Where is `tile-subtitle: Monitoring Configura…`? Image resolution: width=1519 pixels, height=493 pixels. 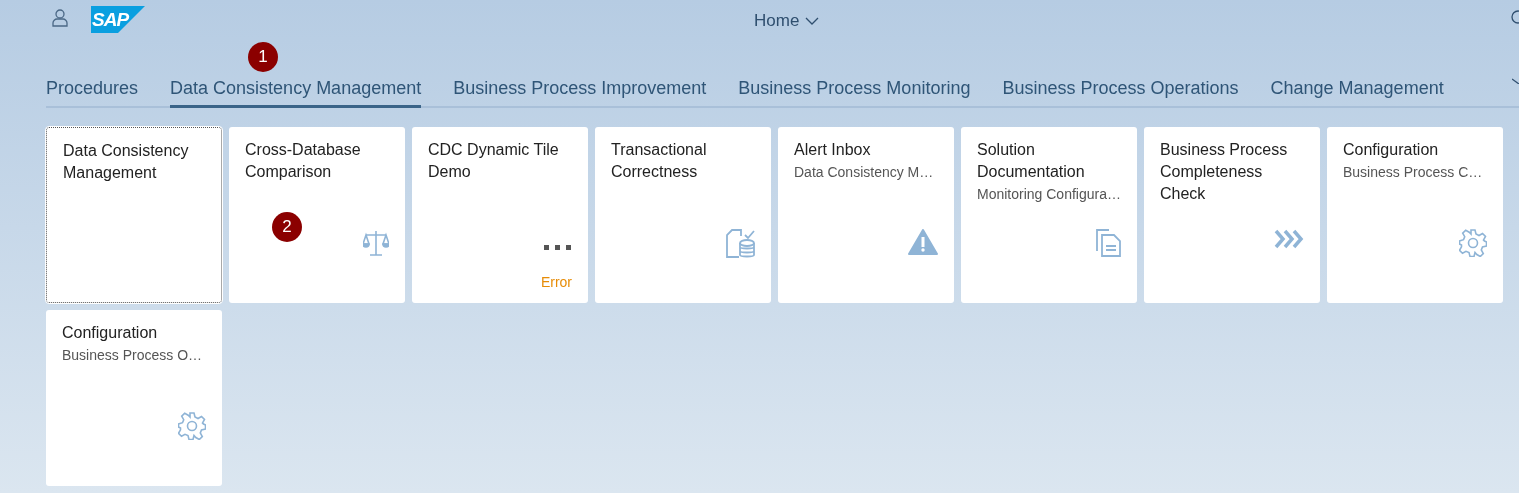
tile-subtitle: Monitoring Configura… is located at coordinates (1049, 194).